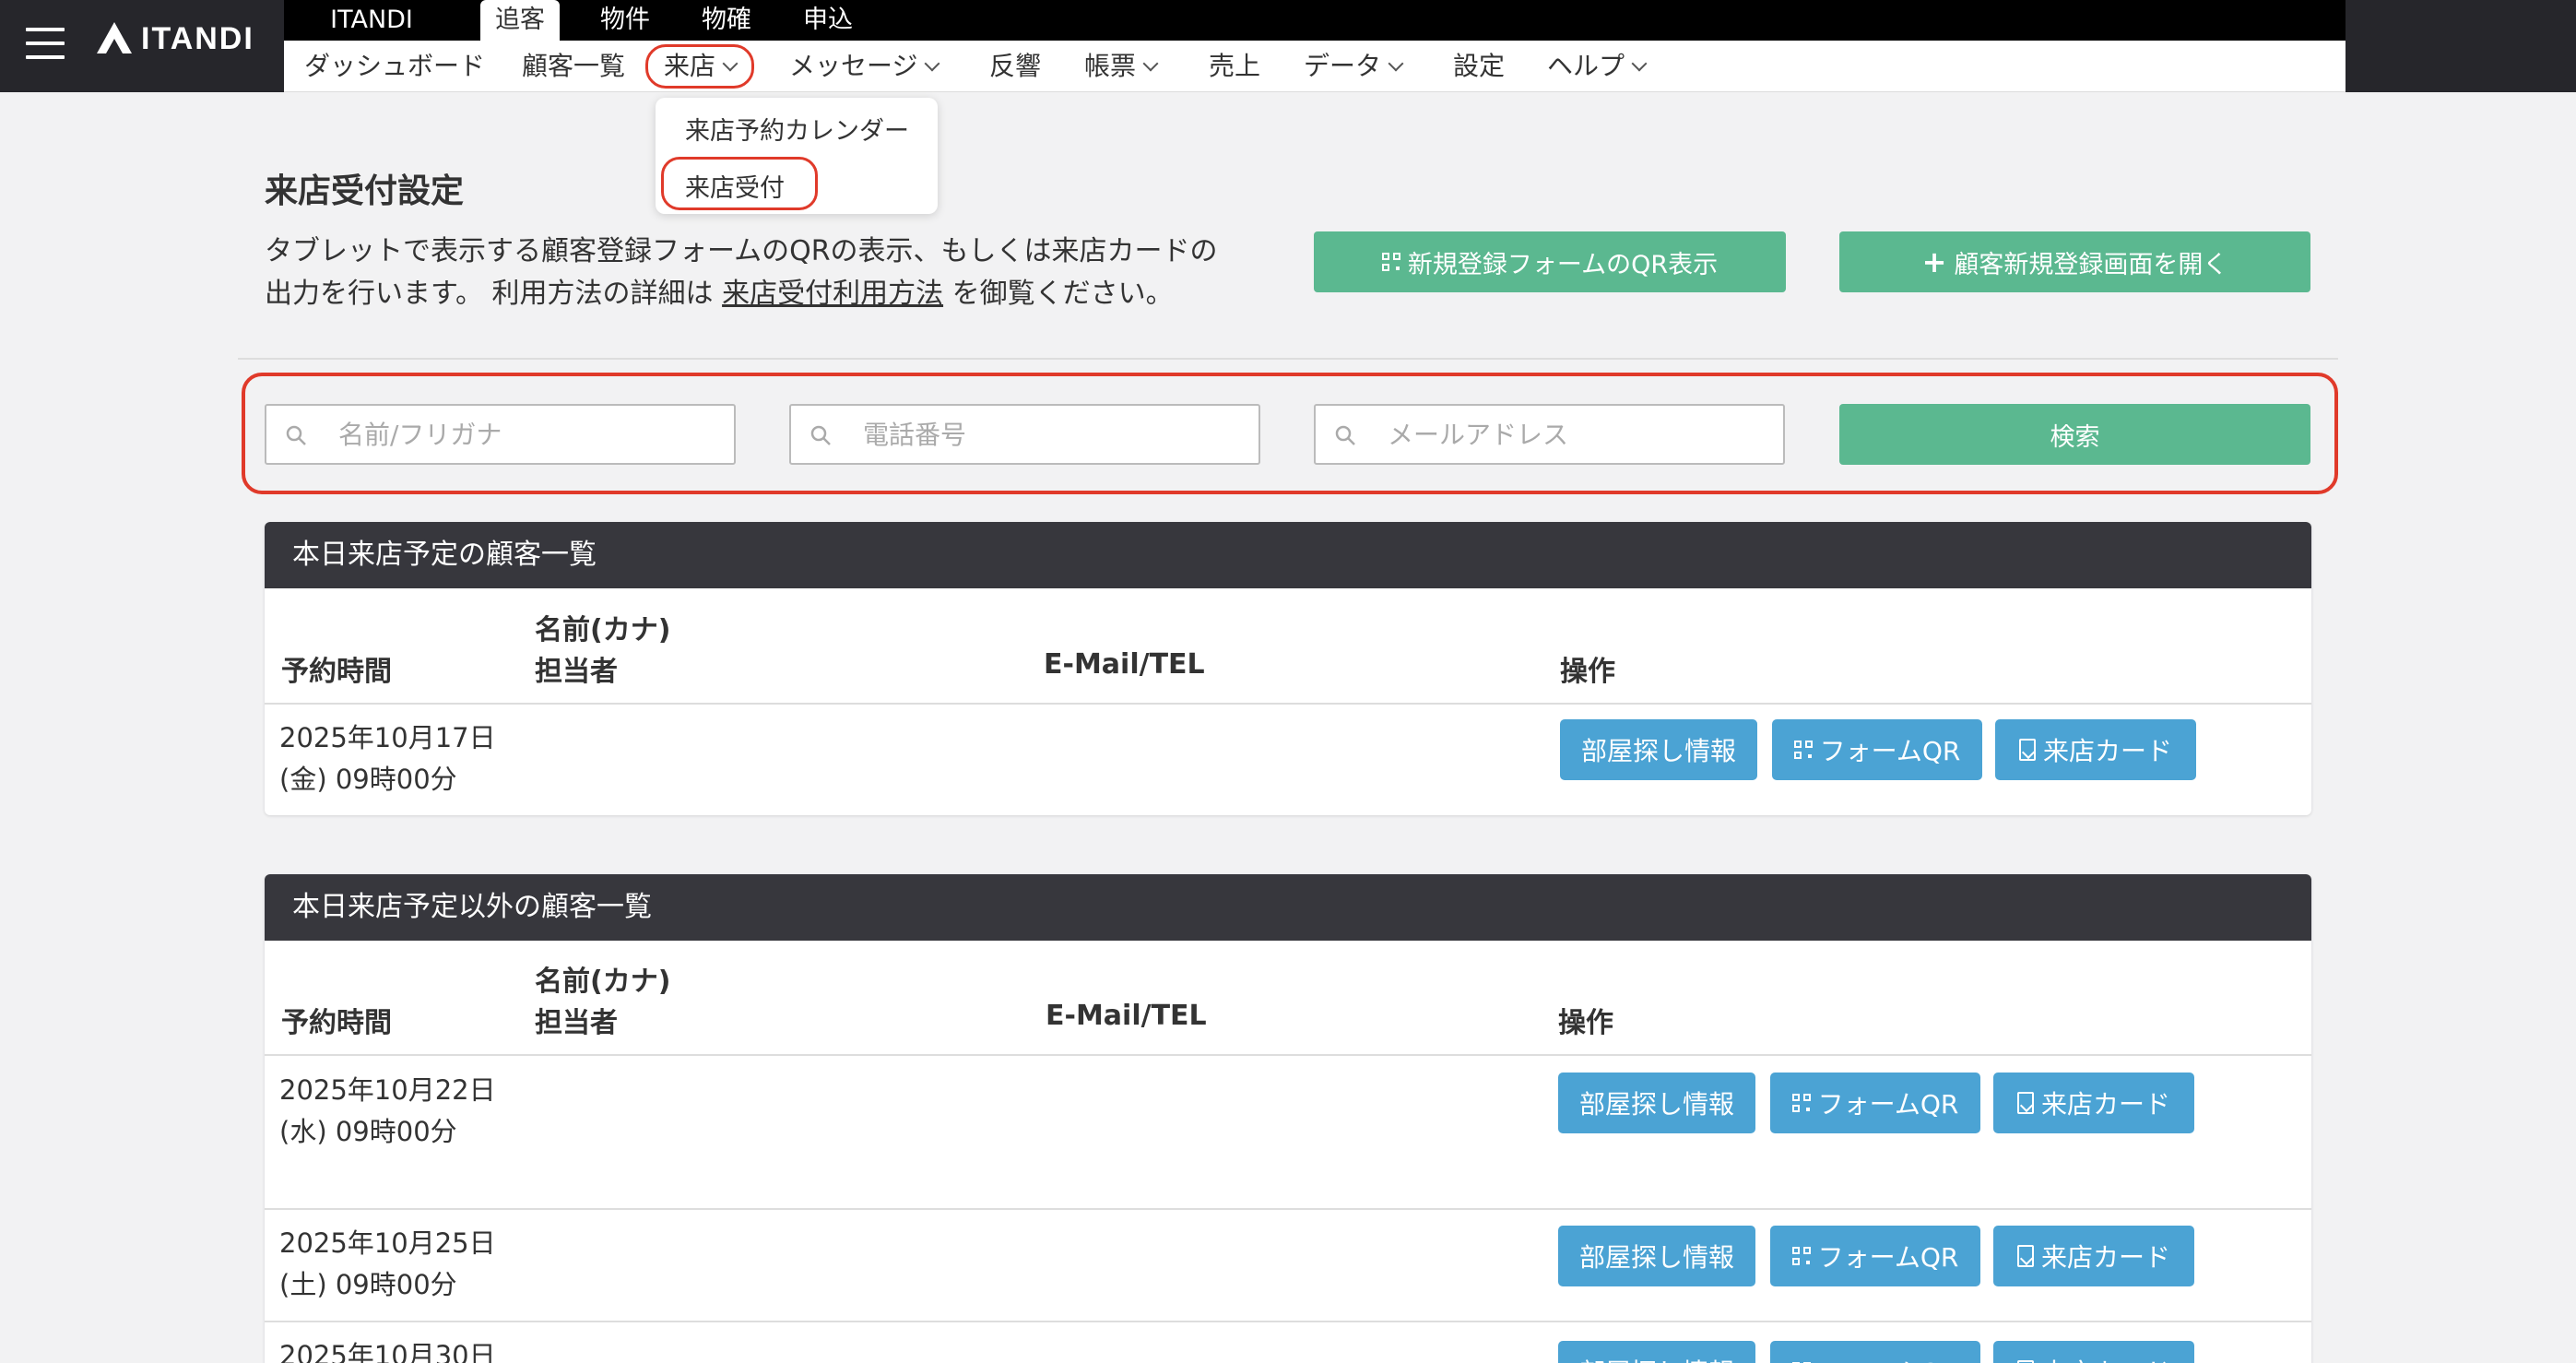 This screenshot has height=1363, width=2576. I want to click on tab-bukkaku: 物確, so click(726, 20).